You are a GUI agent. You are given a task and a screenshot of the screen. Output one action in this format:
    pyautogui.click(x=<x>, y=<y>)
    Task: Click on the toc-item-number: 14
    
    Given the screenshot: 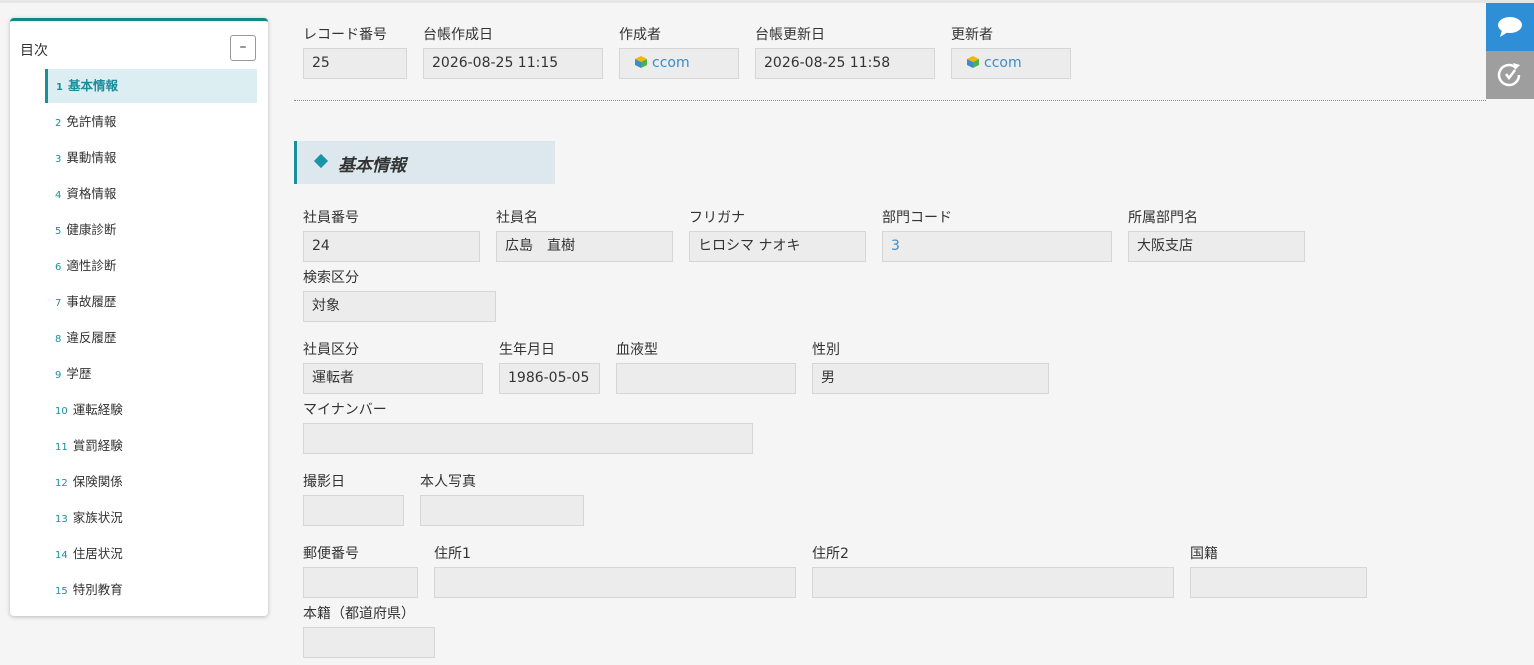 What is the action you would take?
    pyautogui.click(x=61, y=555)
    